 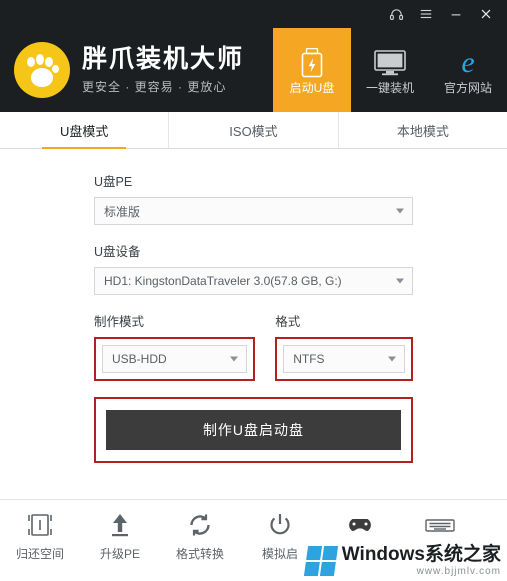 What do you see at coordinates (117, 252) in the screenshot?
I see `device-label: U盘设备` at bounding box center [117, 252].